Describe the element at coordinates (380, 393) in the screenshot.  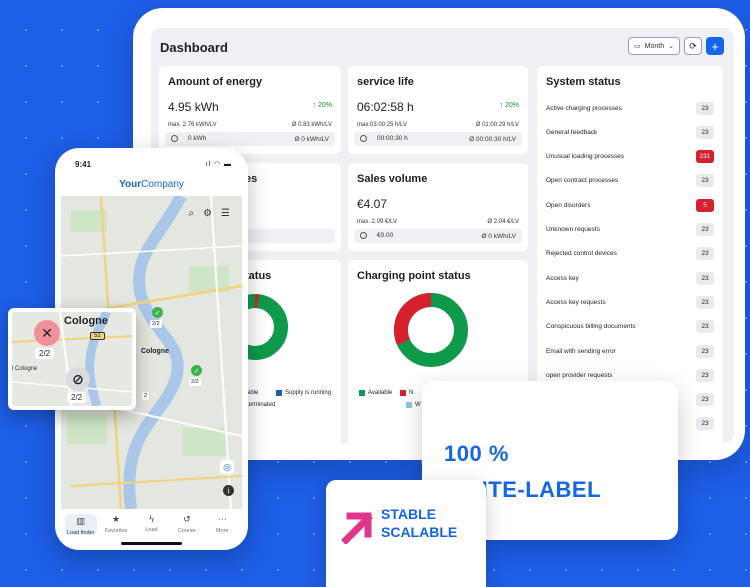
I see `legend-label: Available` at that location.